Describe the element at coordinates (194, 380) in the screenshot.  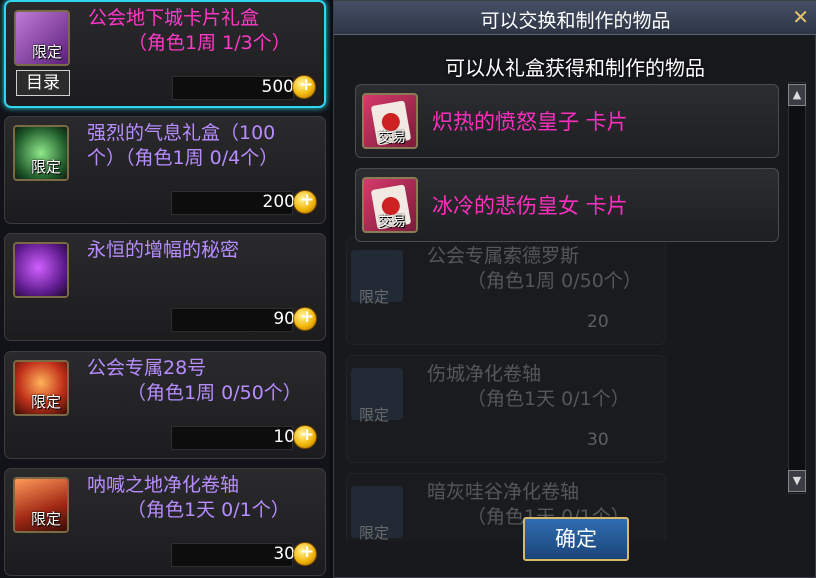
I see `item-name: 公会专属28号 （角色1周 0/50个）` at that location.